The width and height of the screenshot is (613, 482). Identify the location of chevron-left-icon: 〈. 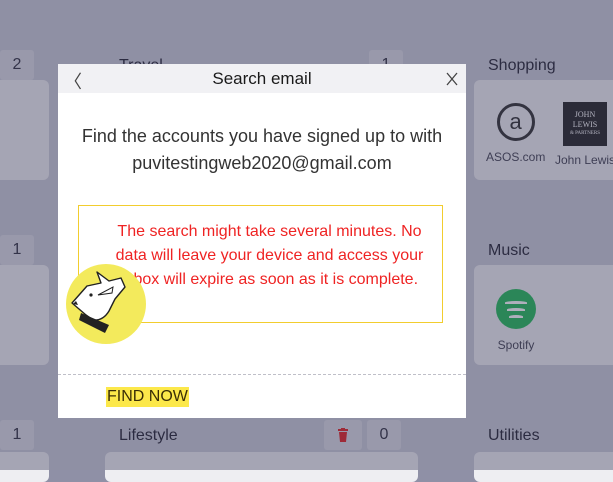
(73, 82).